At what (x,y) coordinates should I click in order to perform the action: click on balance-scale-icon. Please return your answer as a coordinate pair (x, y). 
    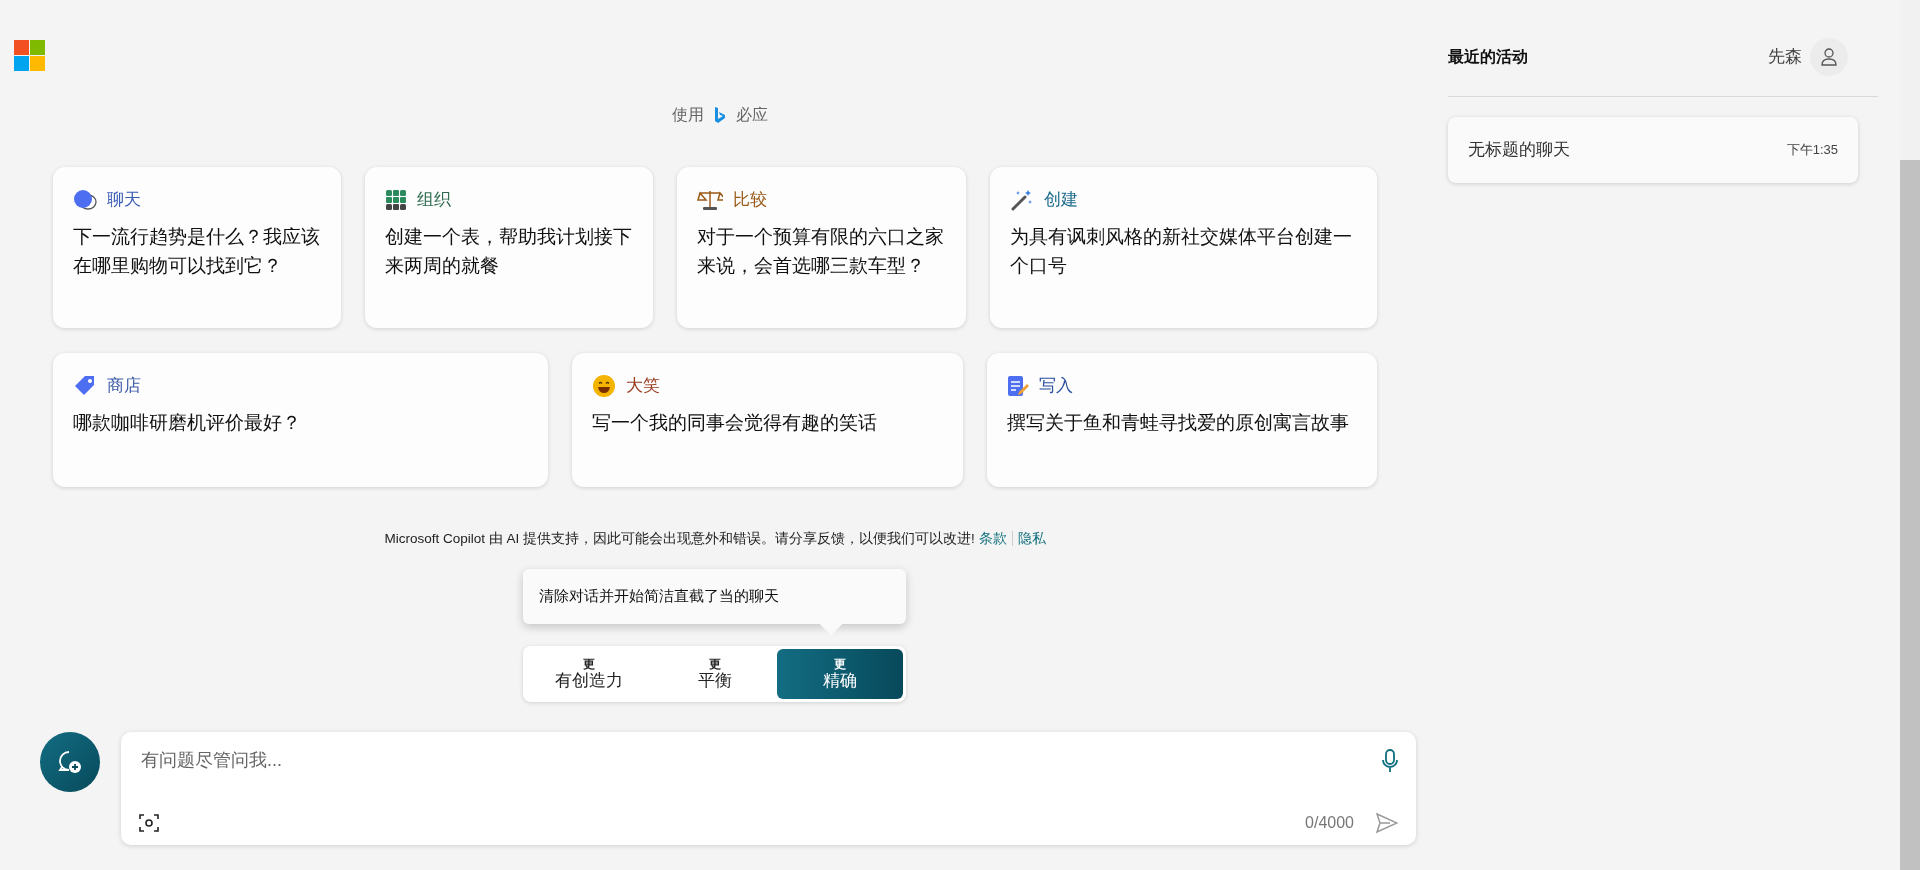
    Looking at the image, I should click on (710, 199).